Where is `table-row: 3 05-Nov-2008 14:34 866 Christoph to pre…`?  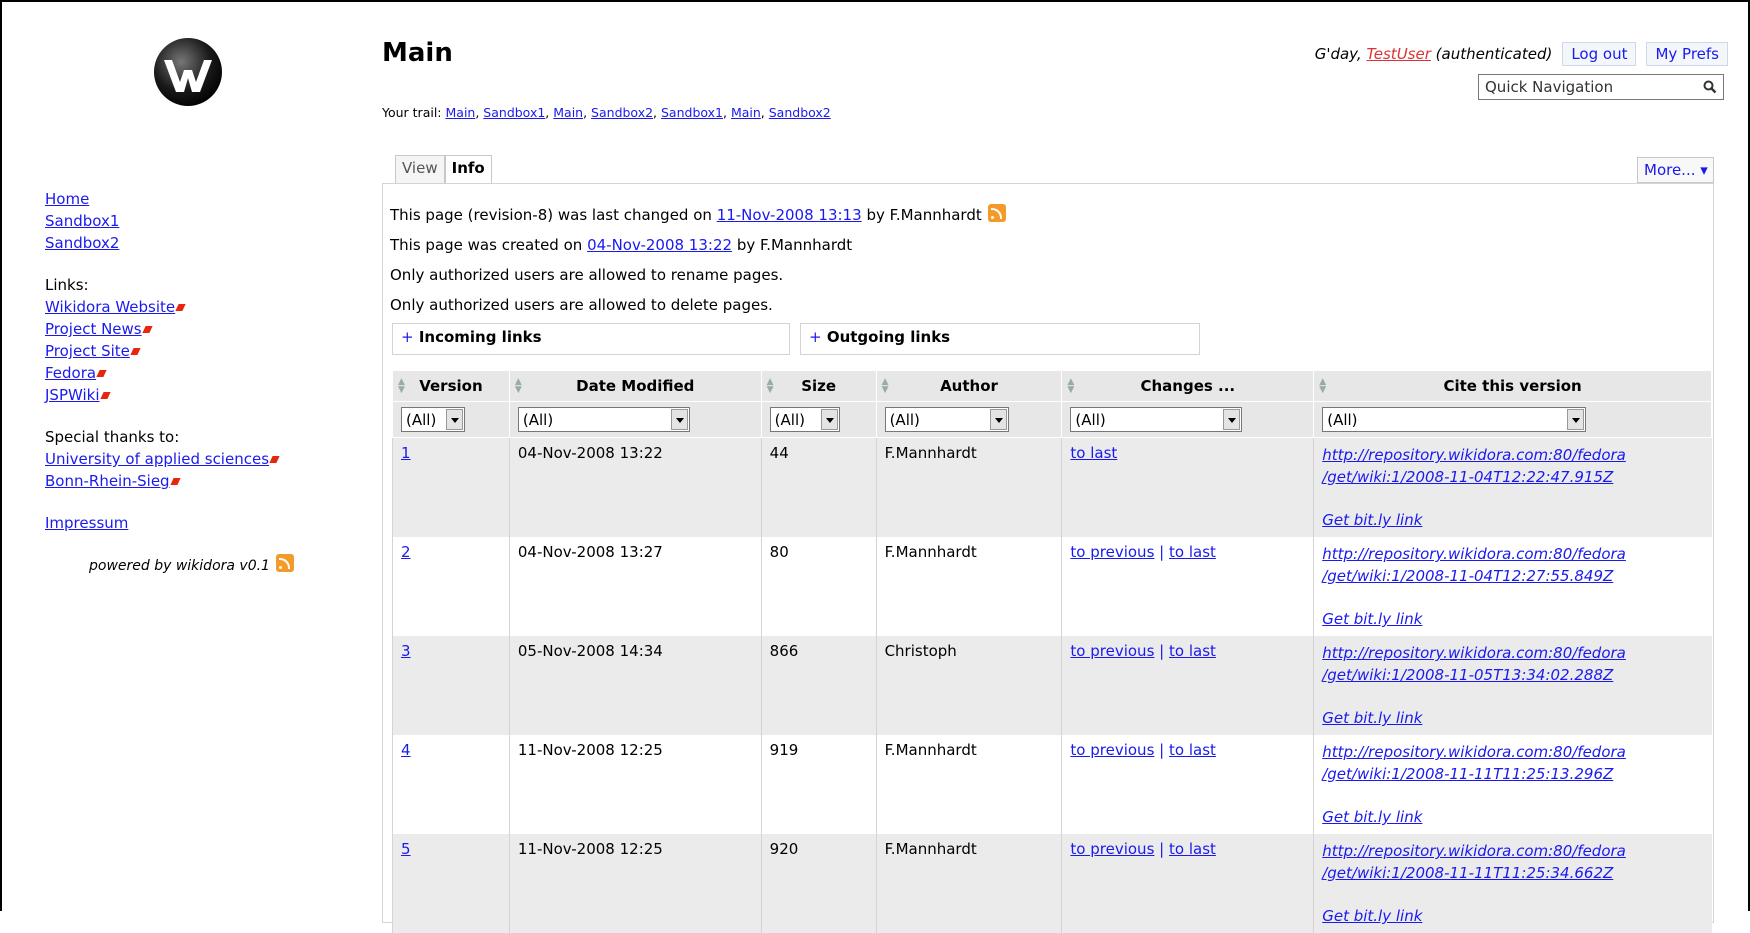 table-row: 3 05-Nov-2008 14:34 866 Christoph to pre… is located at coordinates (1052, 685).